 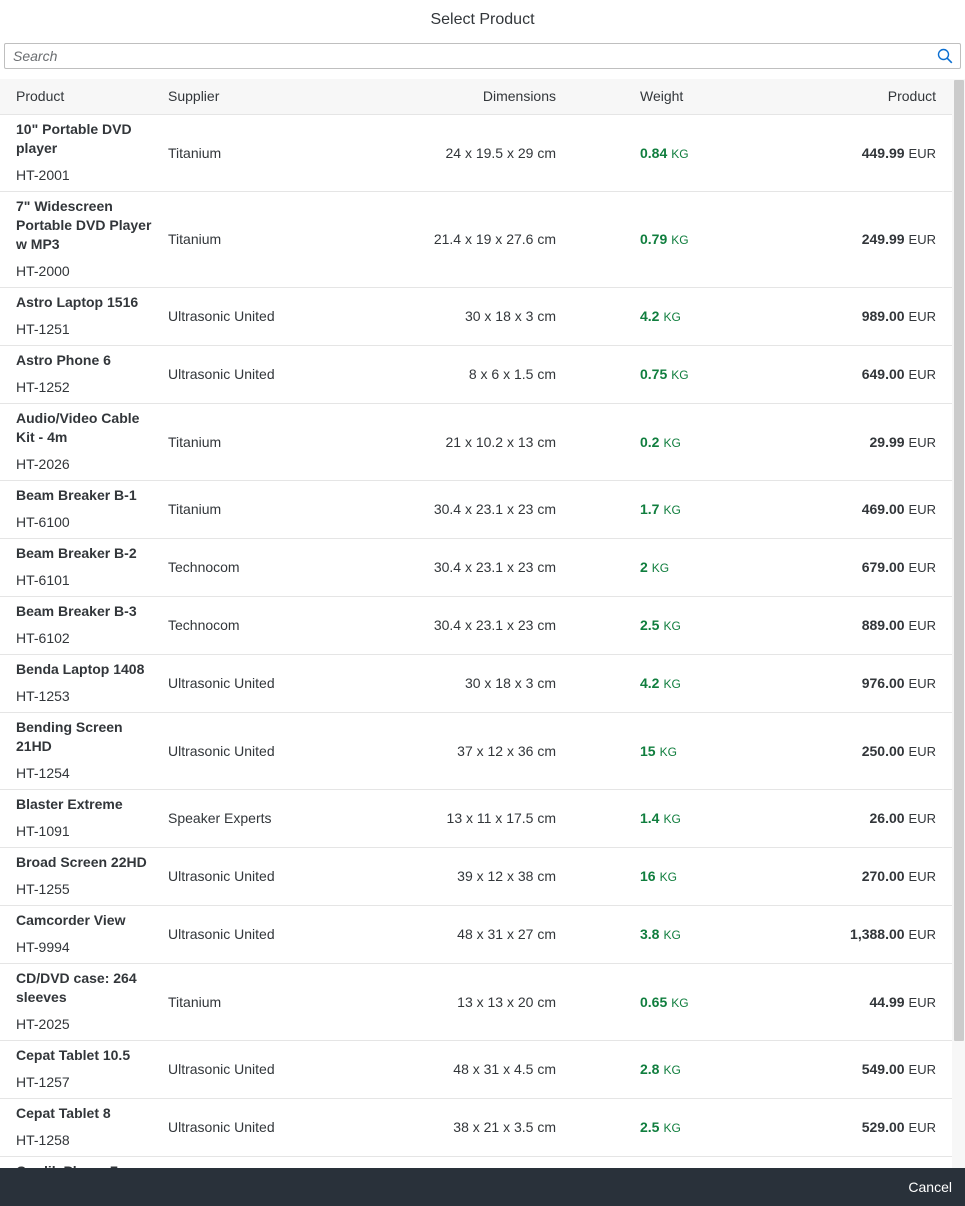 What do you see at coordinates (69, 803) in the screenshot?
I see `product-name: Blaster Extreme` at bounding box center [69, 803].